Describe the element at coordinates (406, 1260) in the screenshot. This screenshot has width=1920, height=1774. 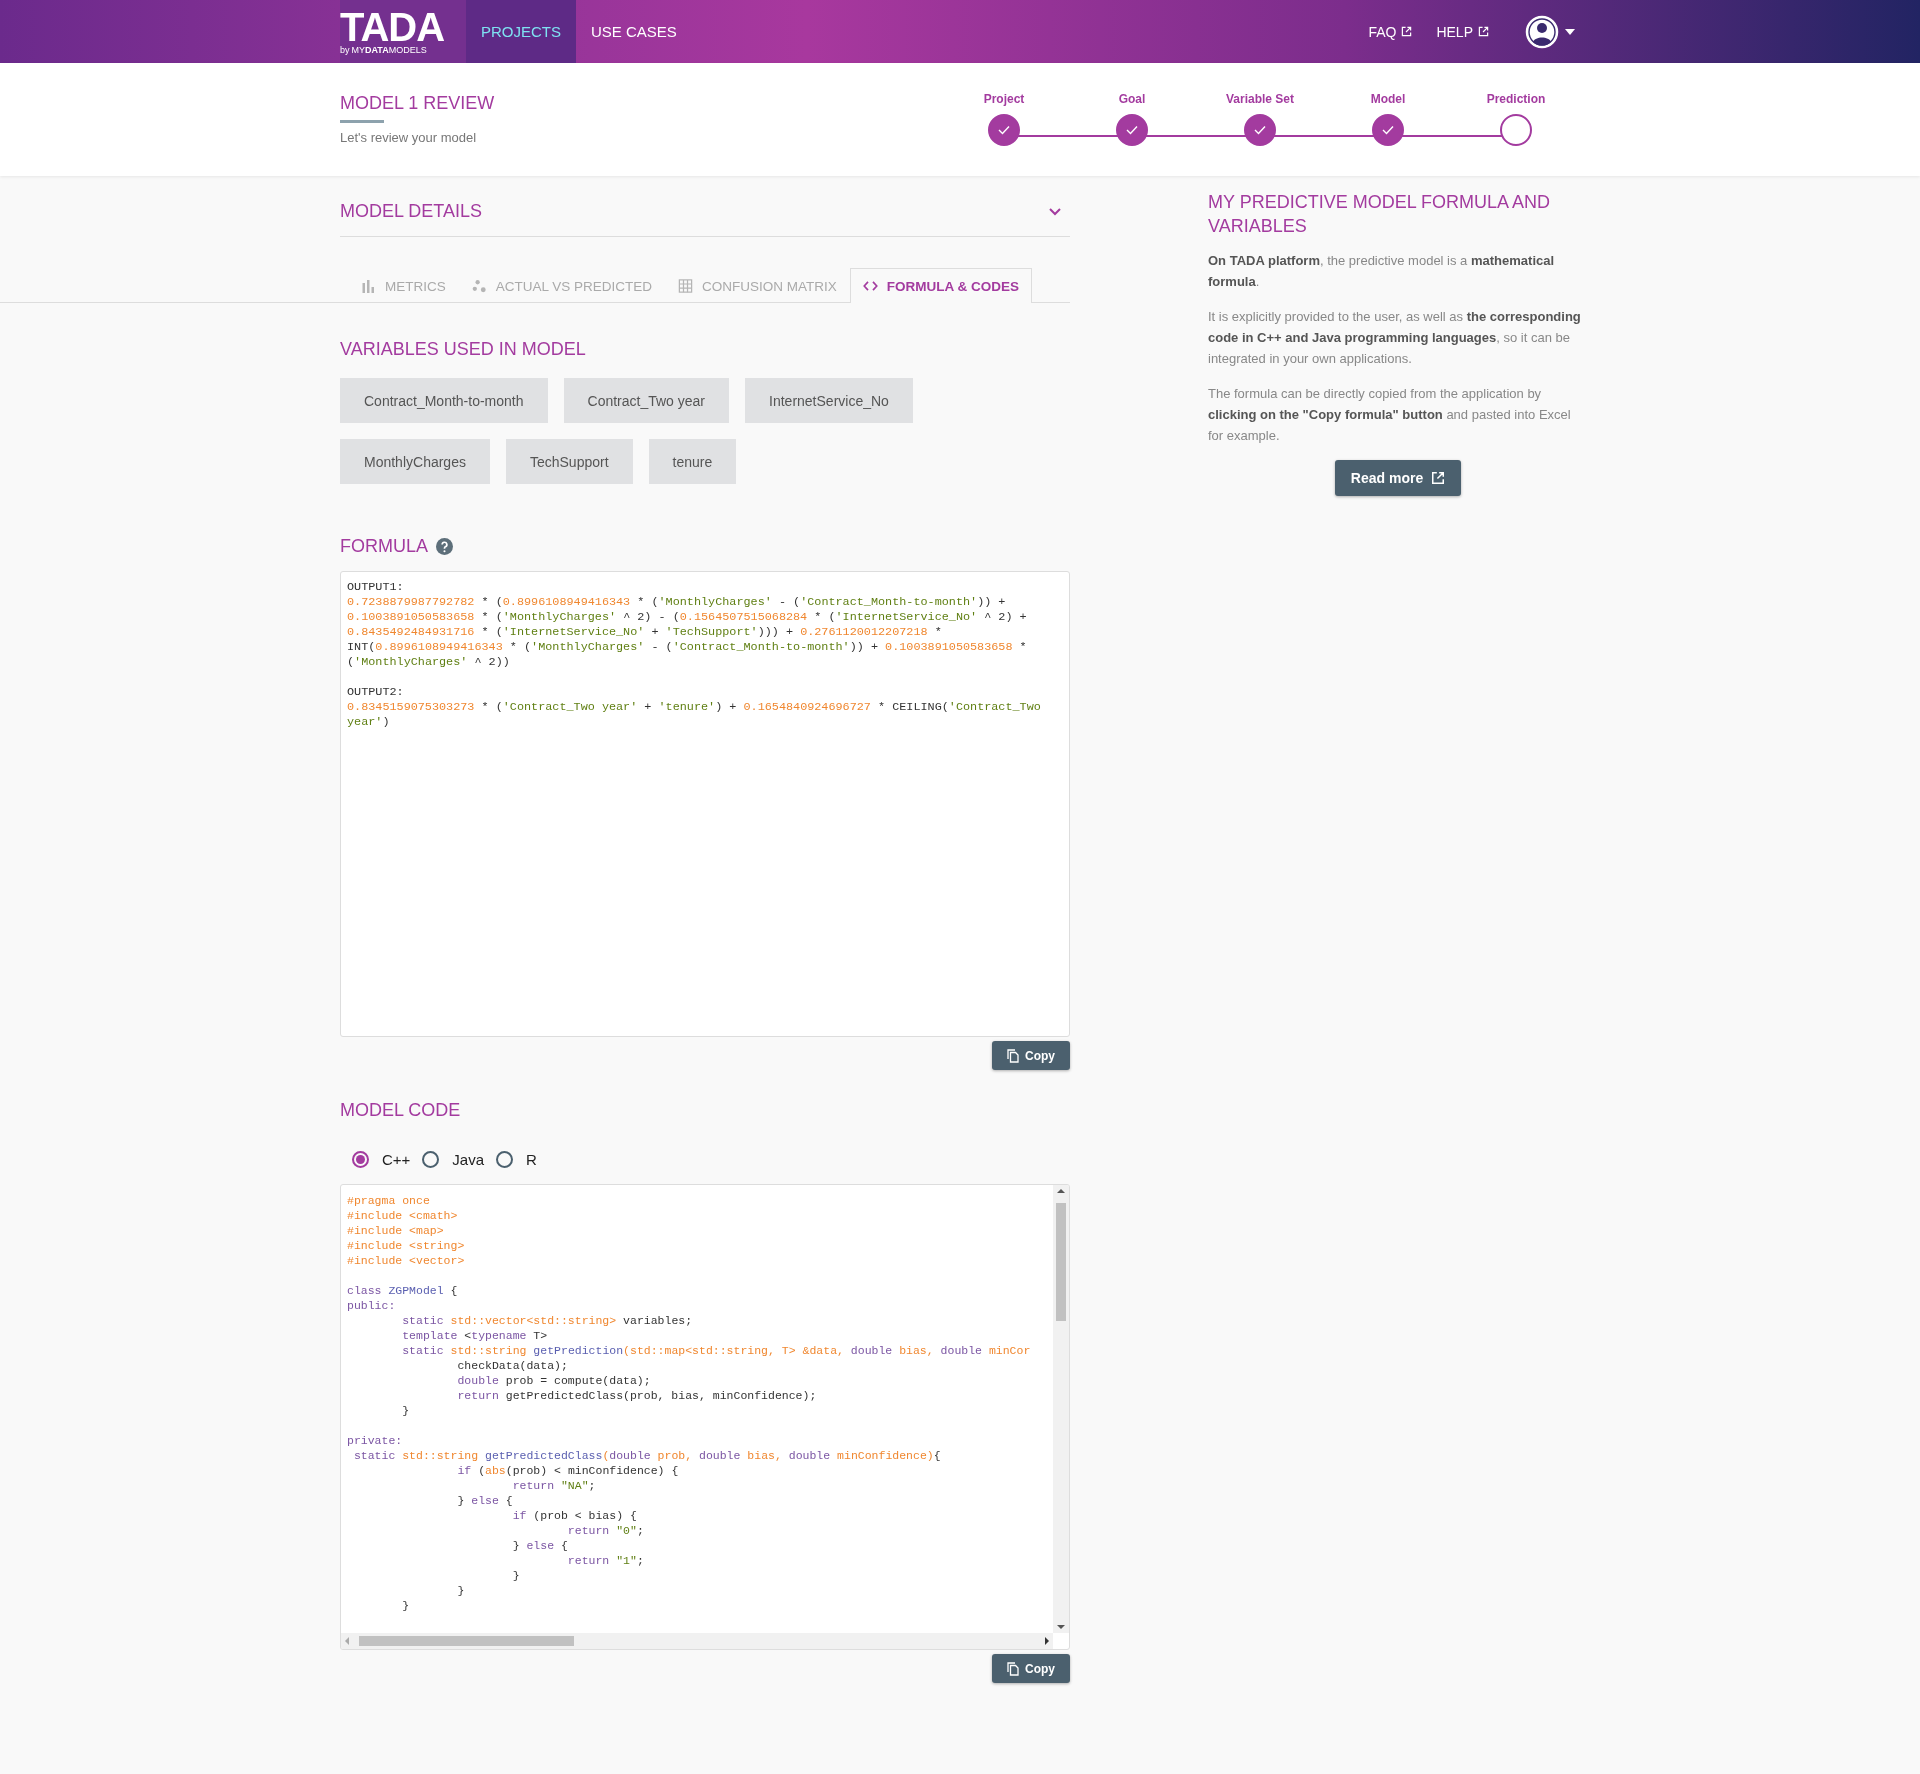
I see `code-line: #include <vector>` at that location.